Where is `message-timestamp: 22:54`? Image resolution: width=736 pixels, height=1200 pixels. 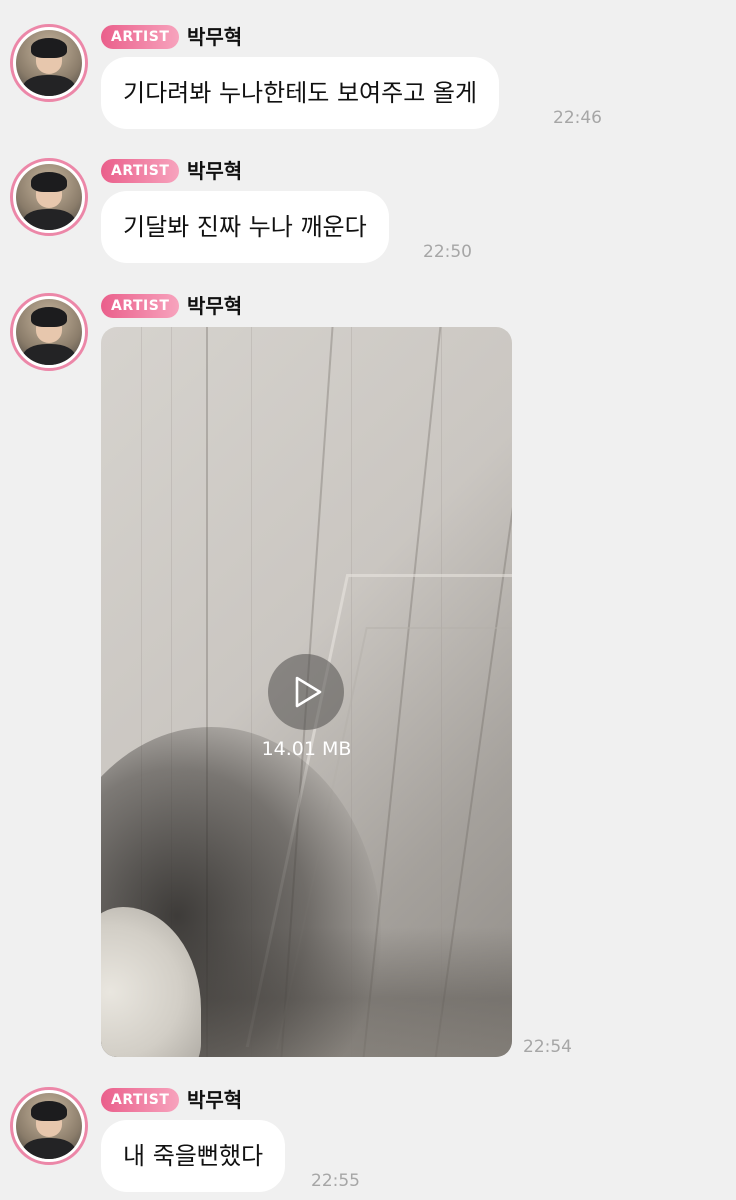 message-timestamp: 22:54 is located at coordinates (547, 1047).